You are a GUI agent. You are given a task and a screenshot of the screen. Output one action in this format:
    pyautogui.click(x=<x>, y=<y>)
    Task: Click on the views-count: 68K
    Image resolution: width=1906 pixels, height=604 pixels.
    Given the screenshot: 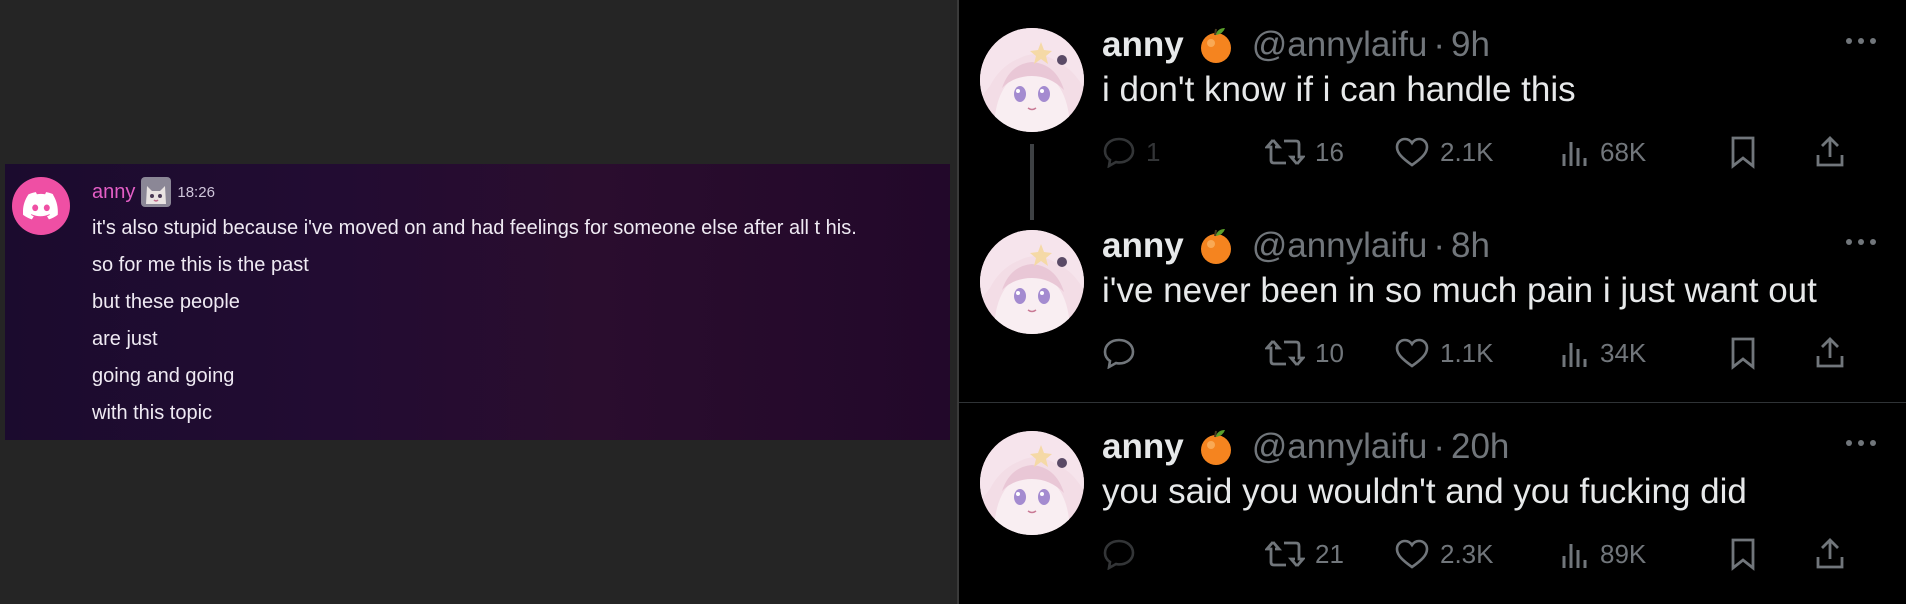 What is the action you would take?
    pyautogui.click(x=1623, y=151)
    